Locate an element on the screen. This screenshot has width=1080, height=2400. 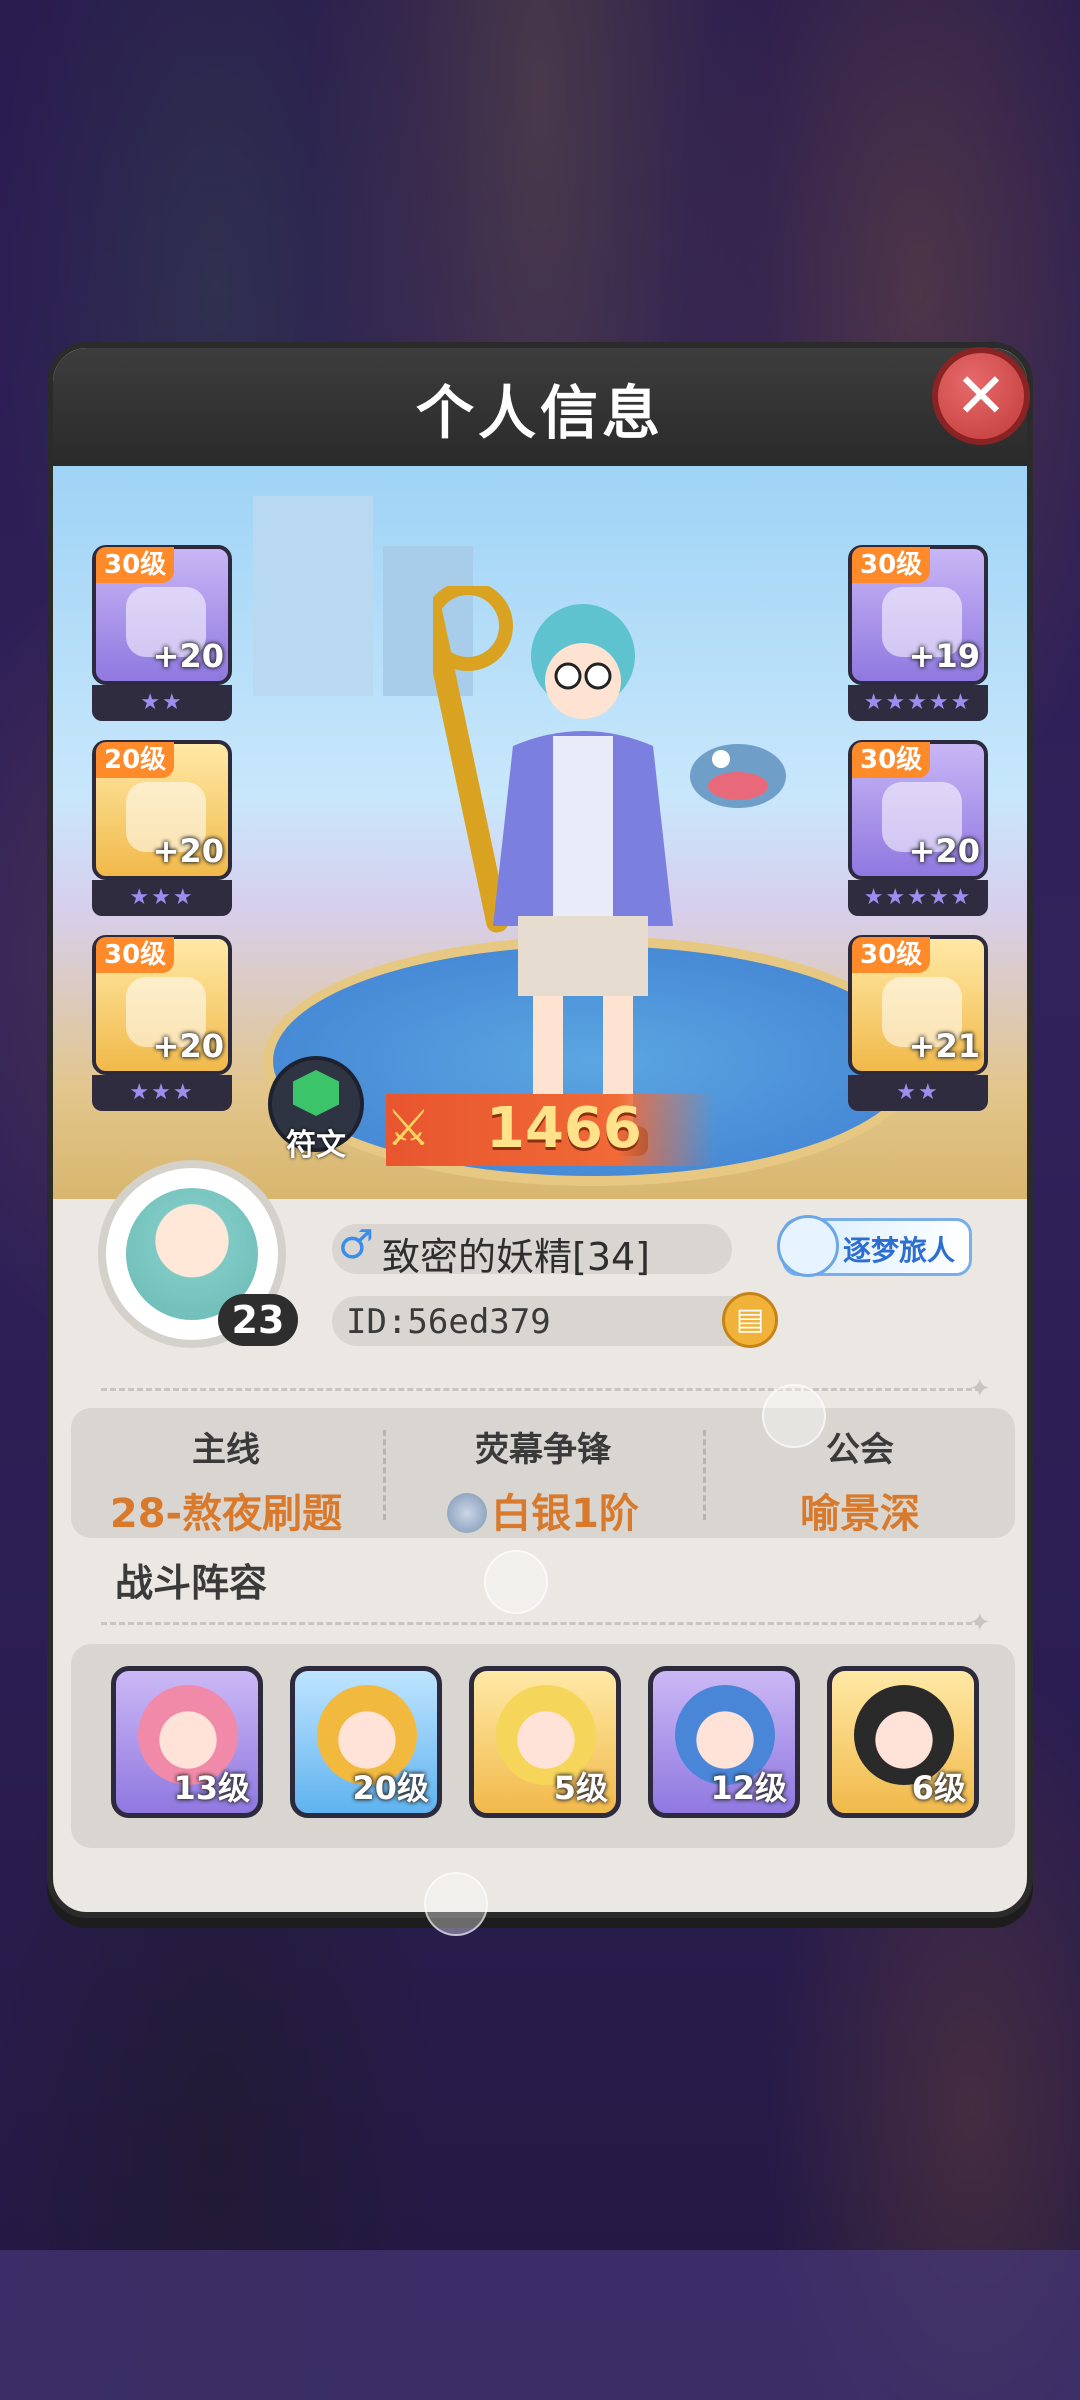
player-id: ID:56ed379 is located at coordinates (448, 1322).